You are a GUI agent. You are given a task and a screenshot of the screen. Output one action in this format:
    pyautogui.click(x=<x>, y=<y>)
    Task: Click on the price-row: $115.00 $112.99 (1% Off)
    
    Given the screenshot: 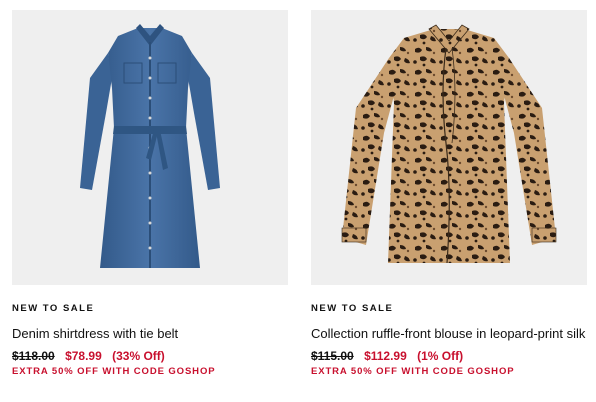 What is the action you would take?
    pyautogui.click(x=449, y=356)
    